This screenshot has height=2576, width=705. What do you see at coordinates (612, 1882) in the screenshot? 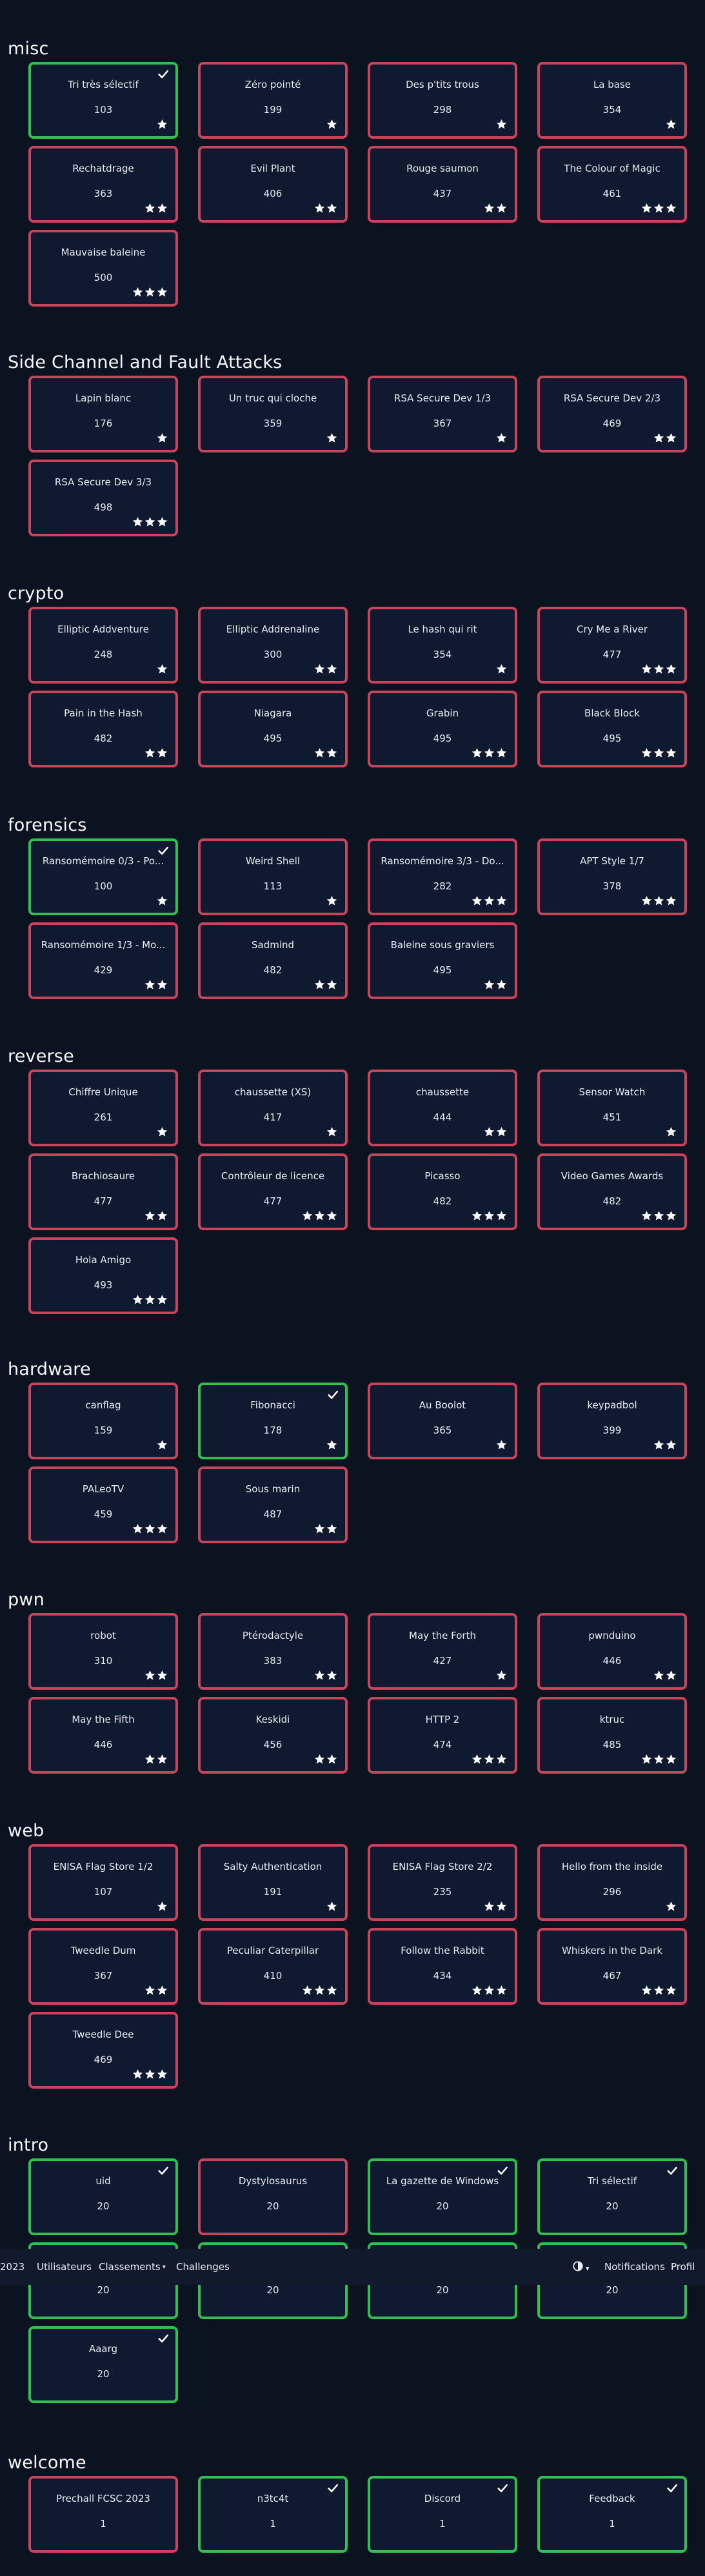
I see `challenge-card-hello-from-the-inside: Hello from the inside 296` at bounding box center [612, 1882].